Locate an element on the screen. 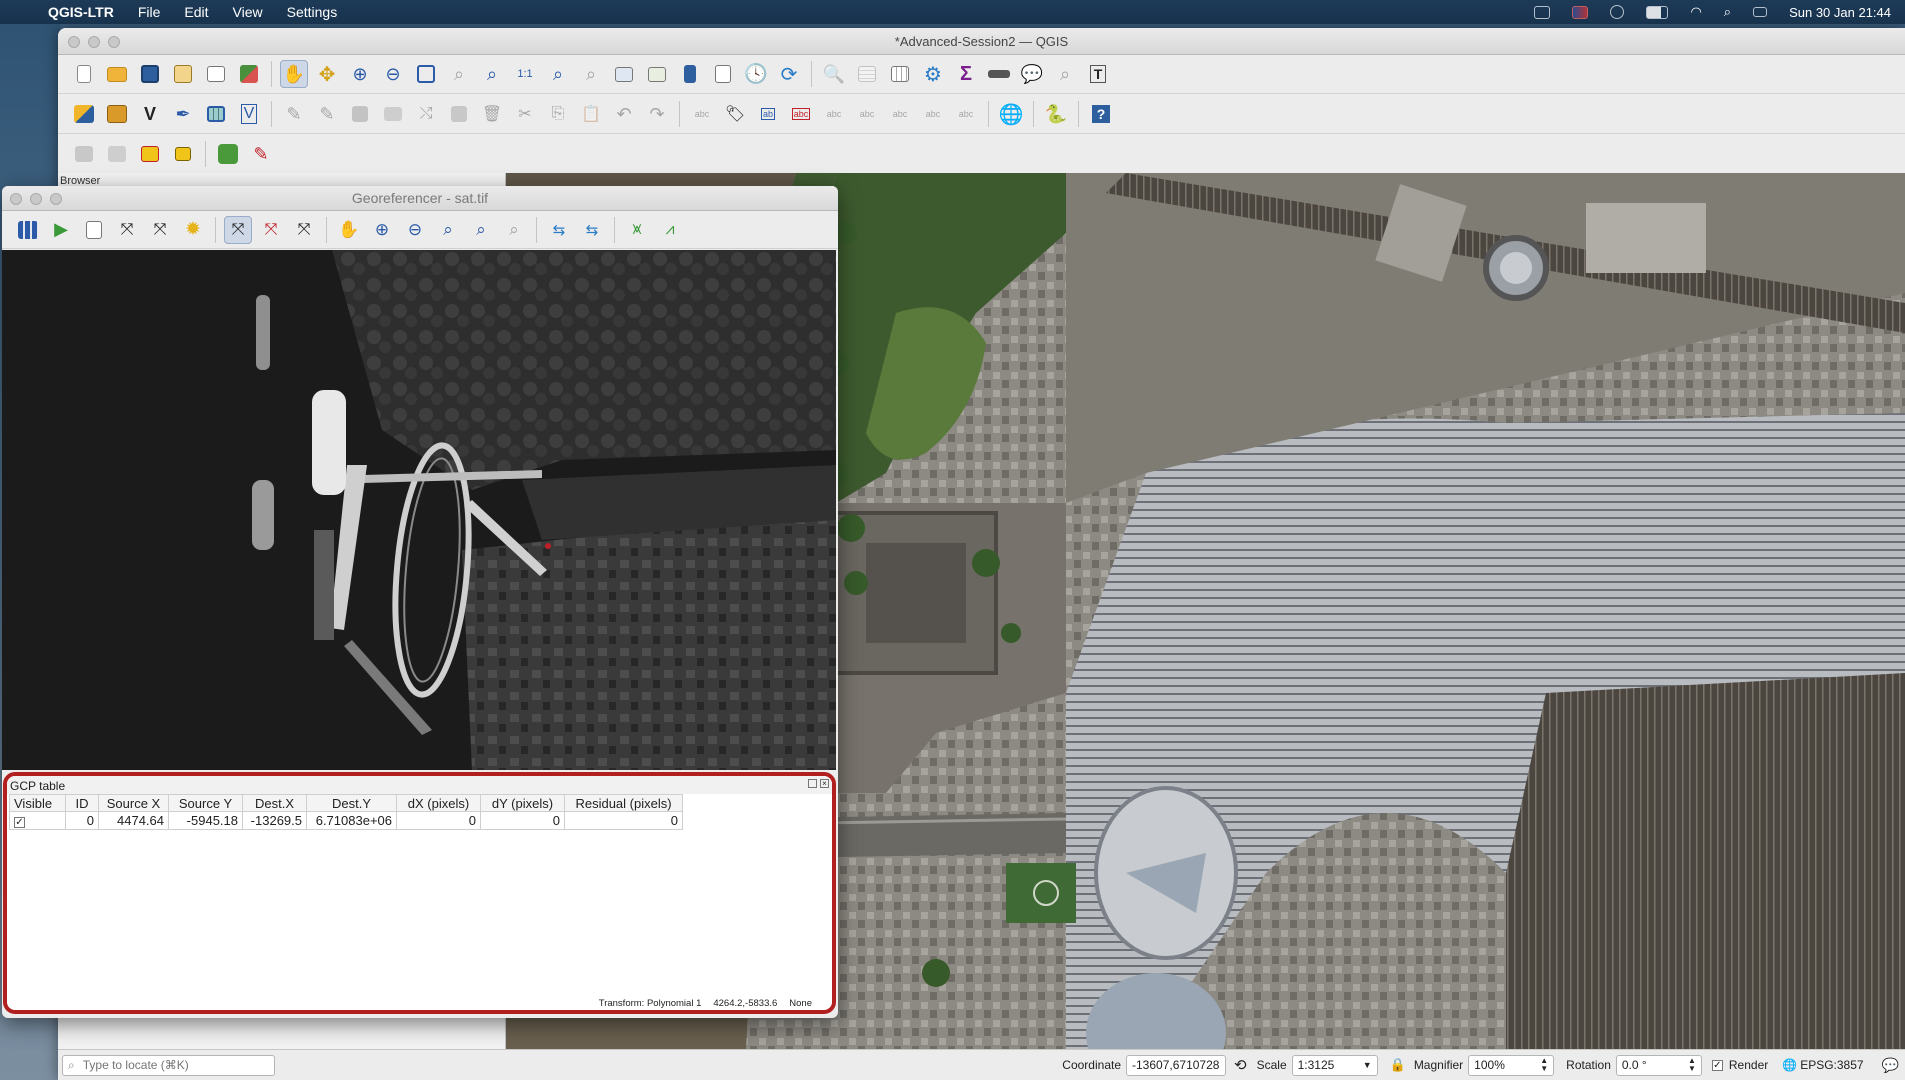  column-header-dx: dX (pixels) is located at coordinates (438, 803).